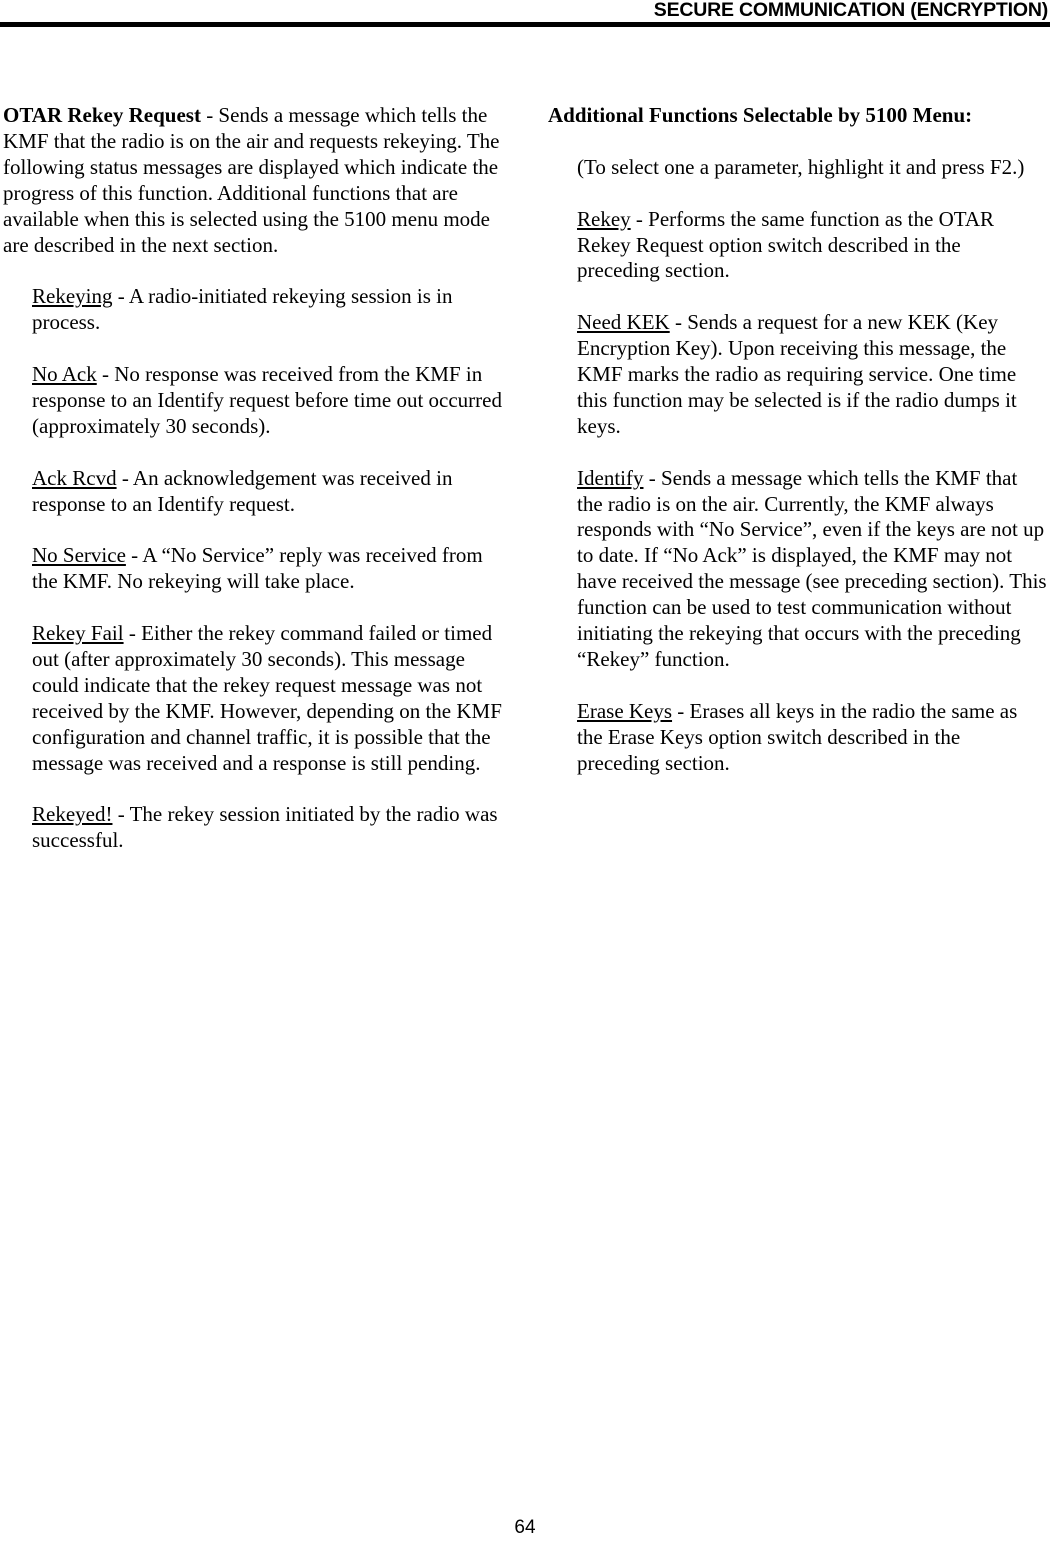 Image resolution: width=1050 pixels, height=1563 pixels. Describe the element at coordinates (64, 374) in the screenshot. I see `status-message-no-ack-term: No Ack` at that location.